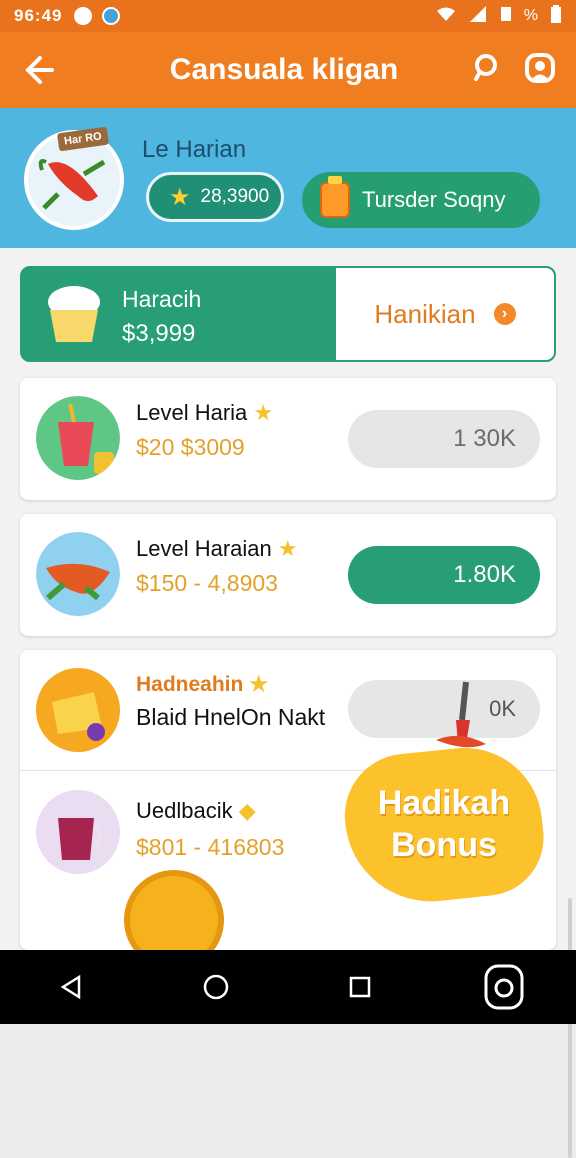  I want to click on square-recents-icon, so click(360, 987).